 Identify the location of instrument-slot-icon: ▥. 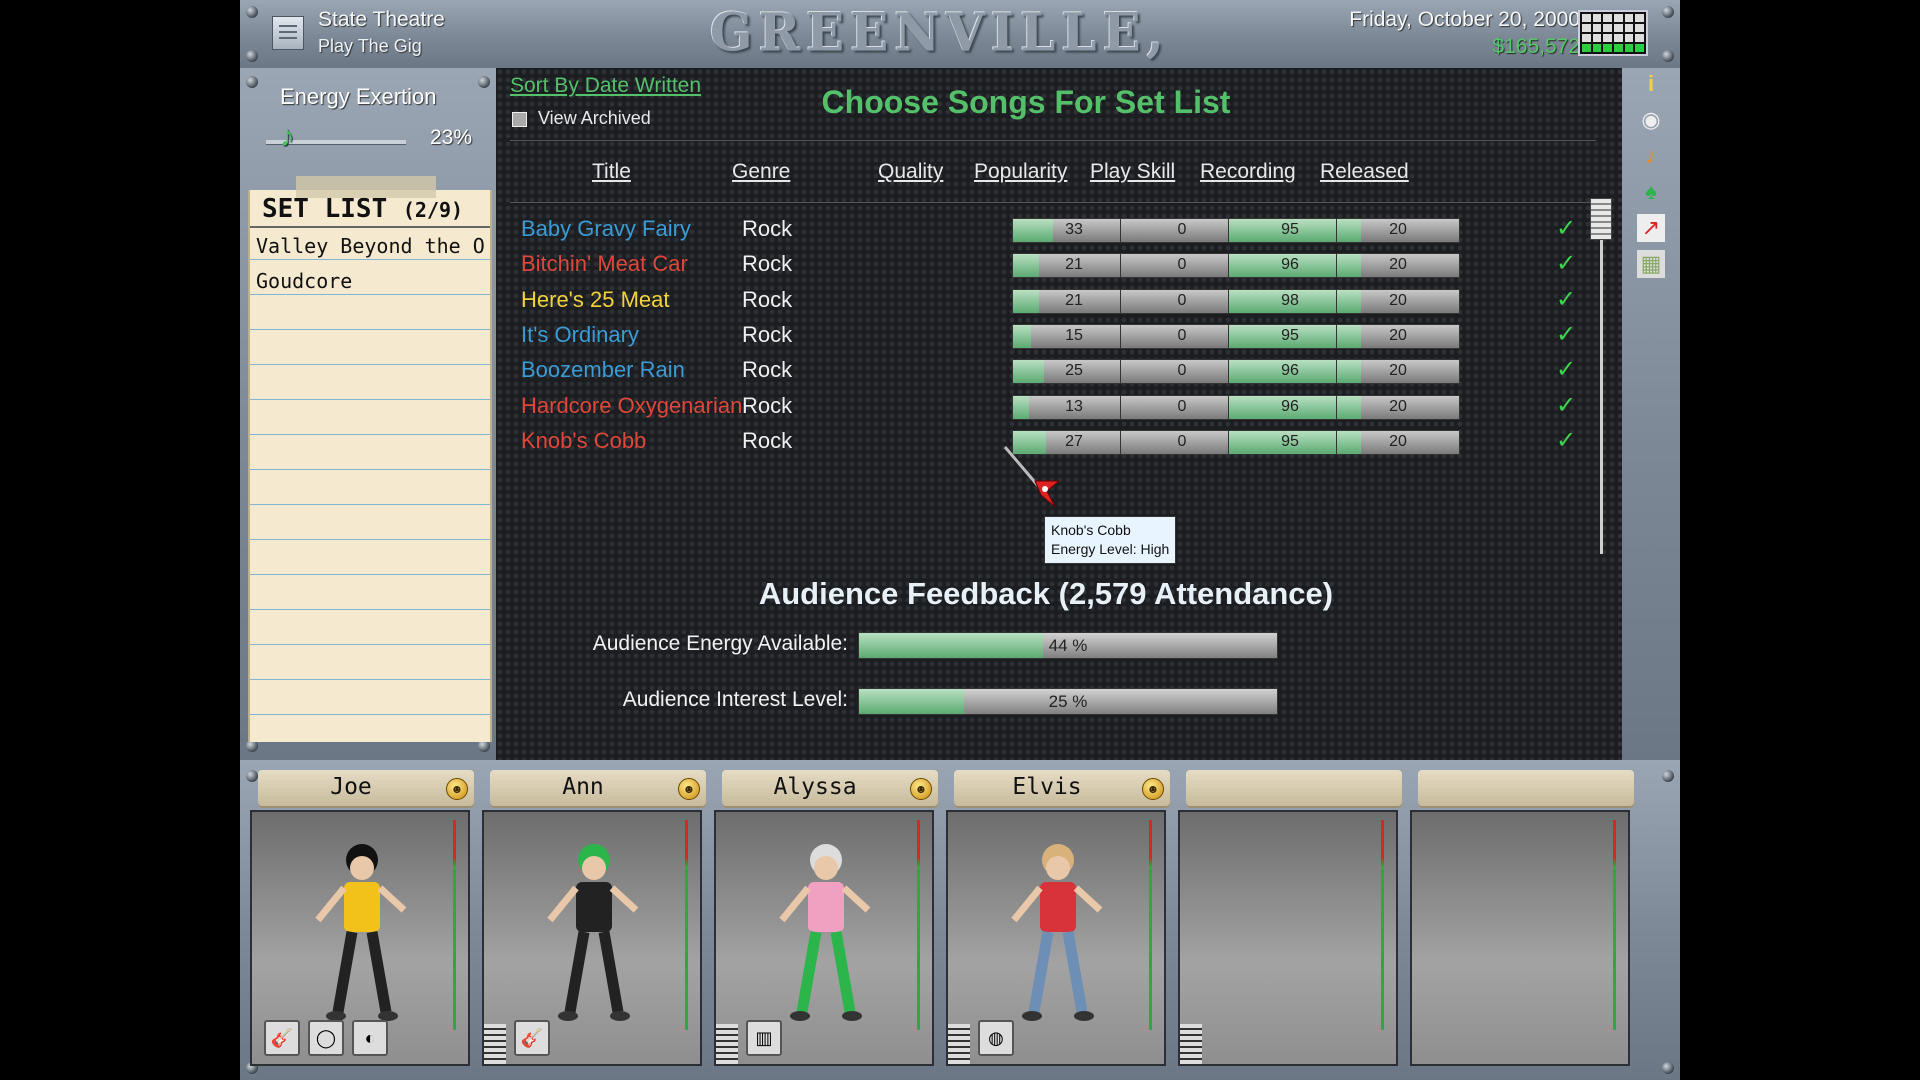
(764, 1038).